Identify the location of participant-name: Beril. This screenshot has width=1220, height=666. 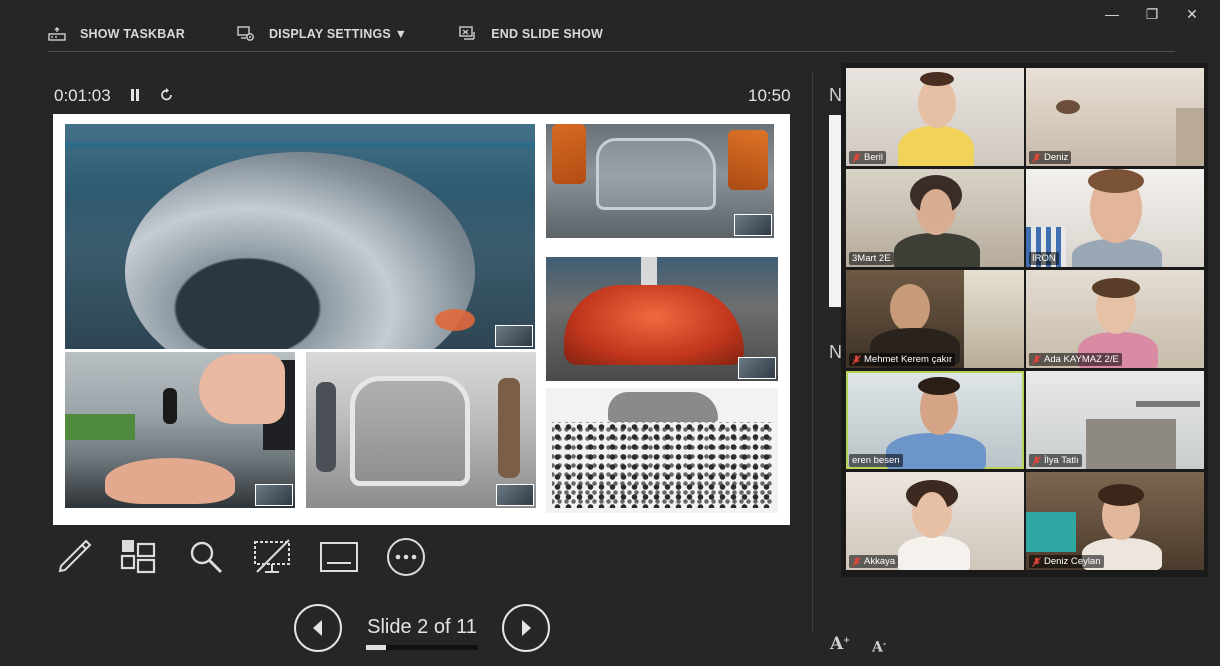
(874, 157).